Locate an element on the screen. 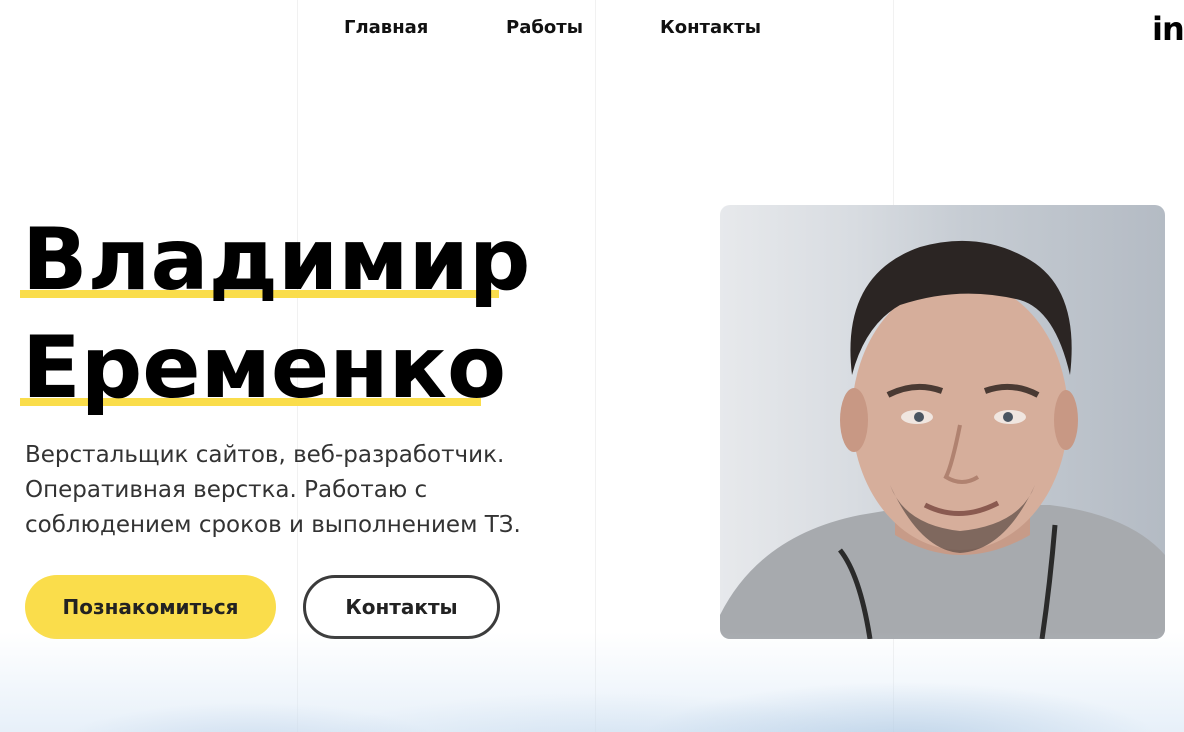  get-acquainted-button: Познакомиться is located at coordinates (150, 607).